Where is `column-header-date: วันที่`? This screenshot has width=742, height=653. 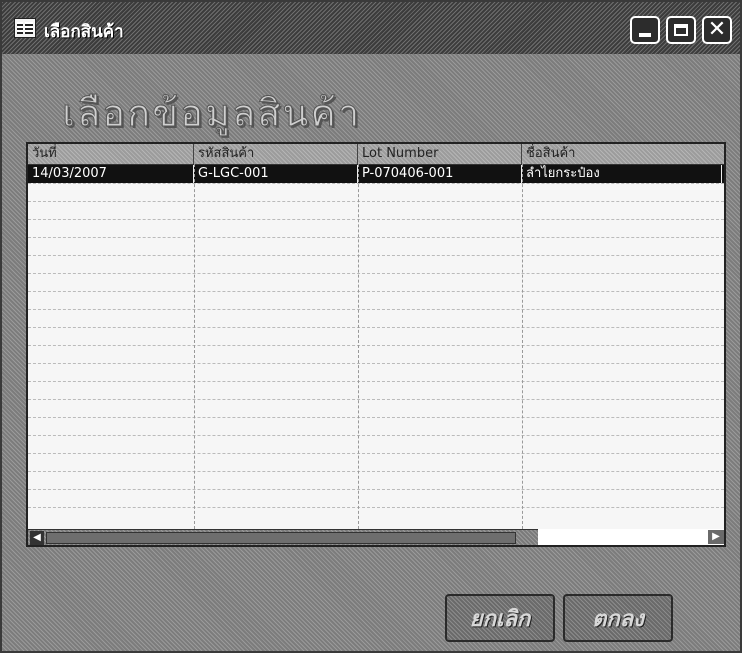
column-header-date: วันที่ is located at coordinates (111, 154).